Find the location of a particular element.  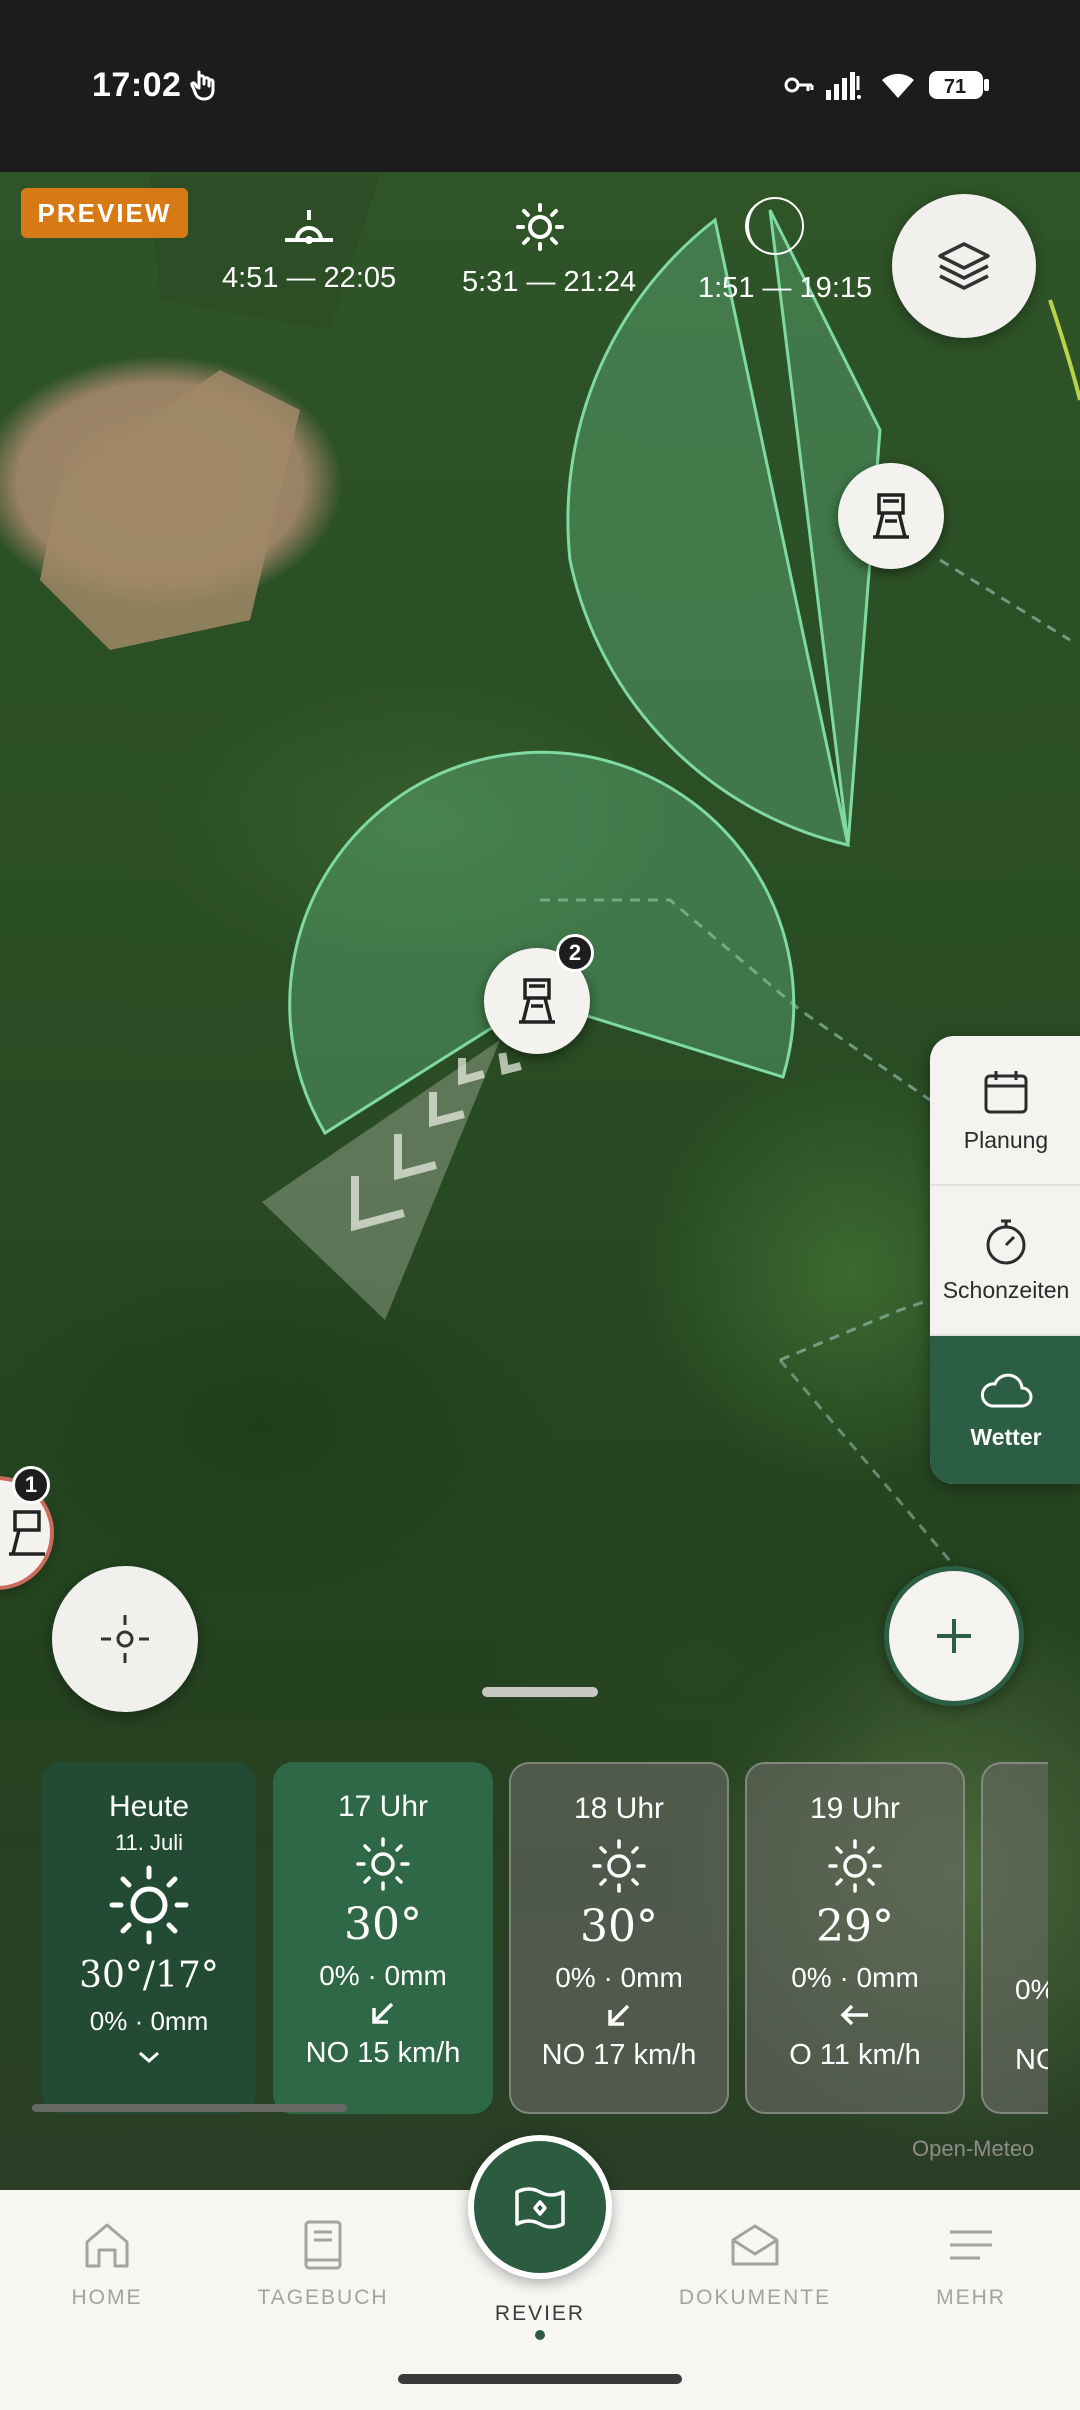

status-time: 17:02 is located at coordinates (137, 85).